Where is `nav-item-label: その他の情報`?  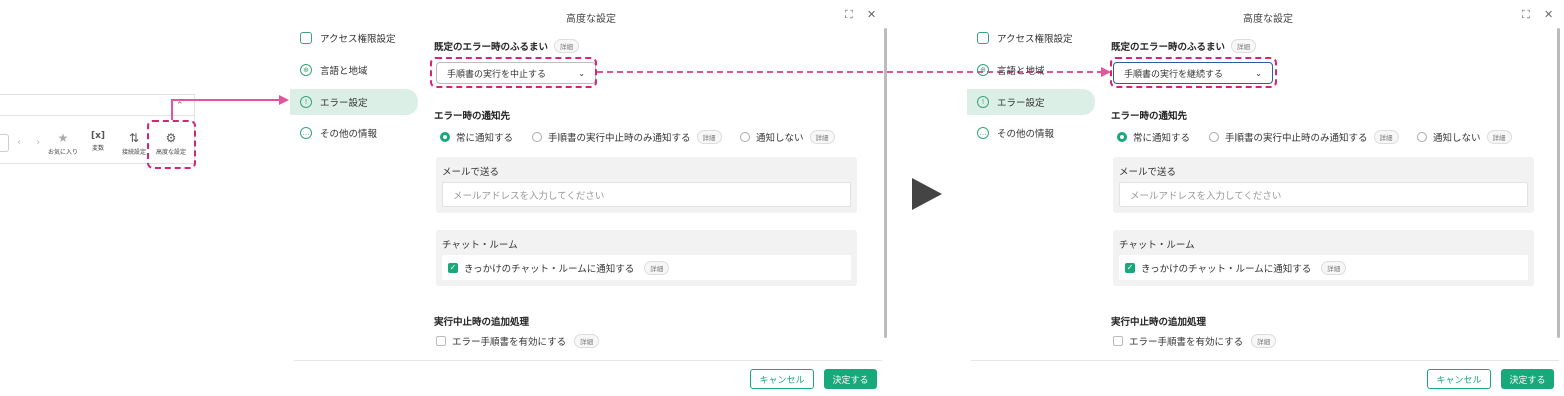
nav-item-label: その他の情報 is located at coordinates (1026, 134).